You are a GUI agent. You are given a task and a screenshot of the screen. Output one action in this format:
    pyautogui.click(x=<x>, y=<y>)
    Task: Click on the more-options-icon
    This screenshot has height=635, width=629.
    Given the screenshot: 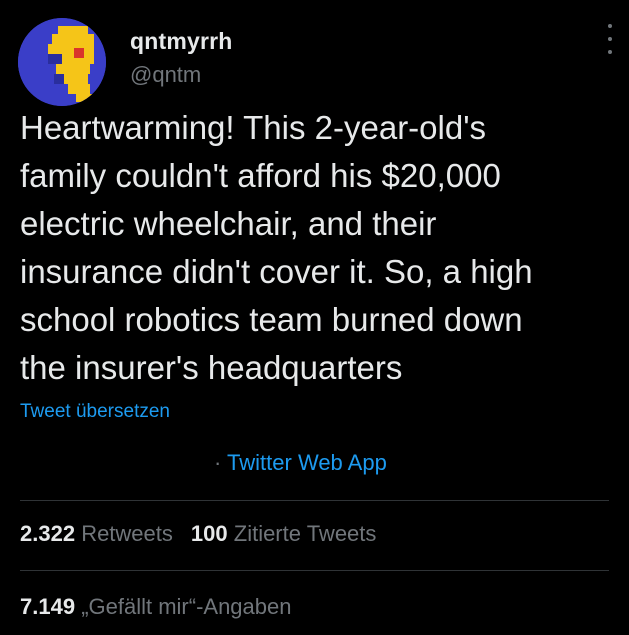 What is the action you would take?
    pyautogui.click(x=610, y=39)
    